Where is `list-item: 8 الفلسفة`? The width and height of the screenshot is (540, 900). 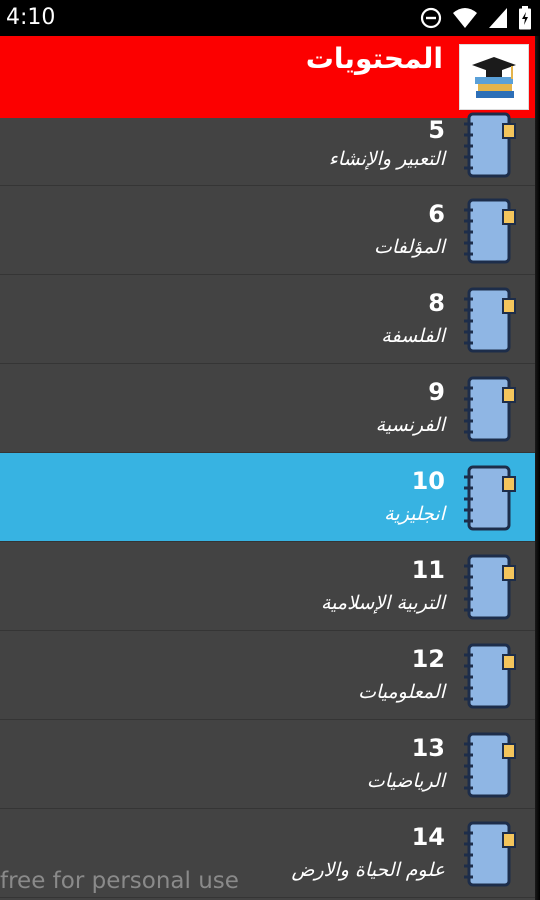 list-item: 8 الفلسفة is located at coordinates (267, 319).